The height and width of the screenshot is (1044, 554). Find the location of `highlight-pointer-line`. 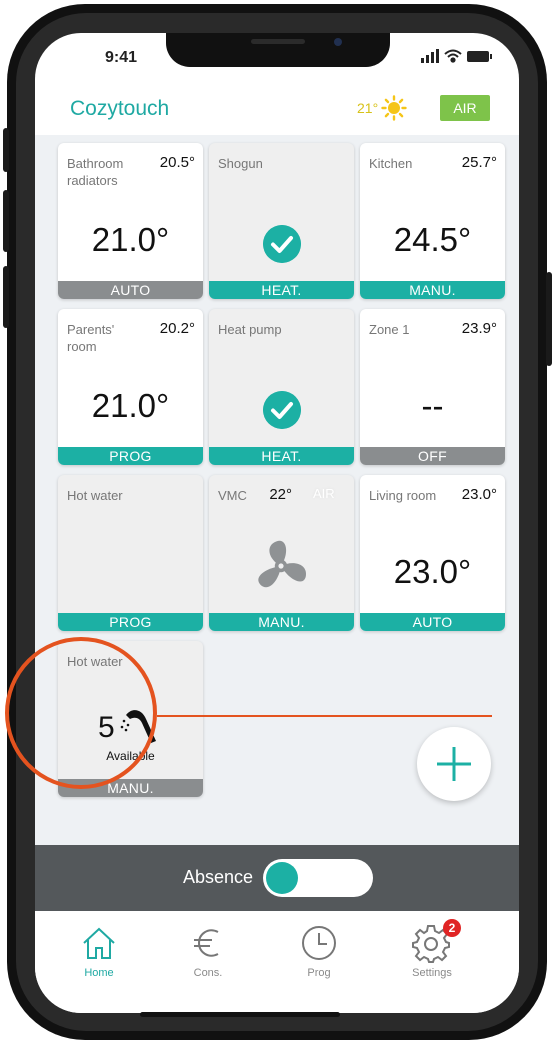

highlight-pointer-line is located at coordinates (324, 716).